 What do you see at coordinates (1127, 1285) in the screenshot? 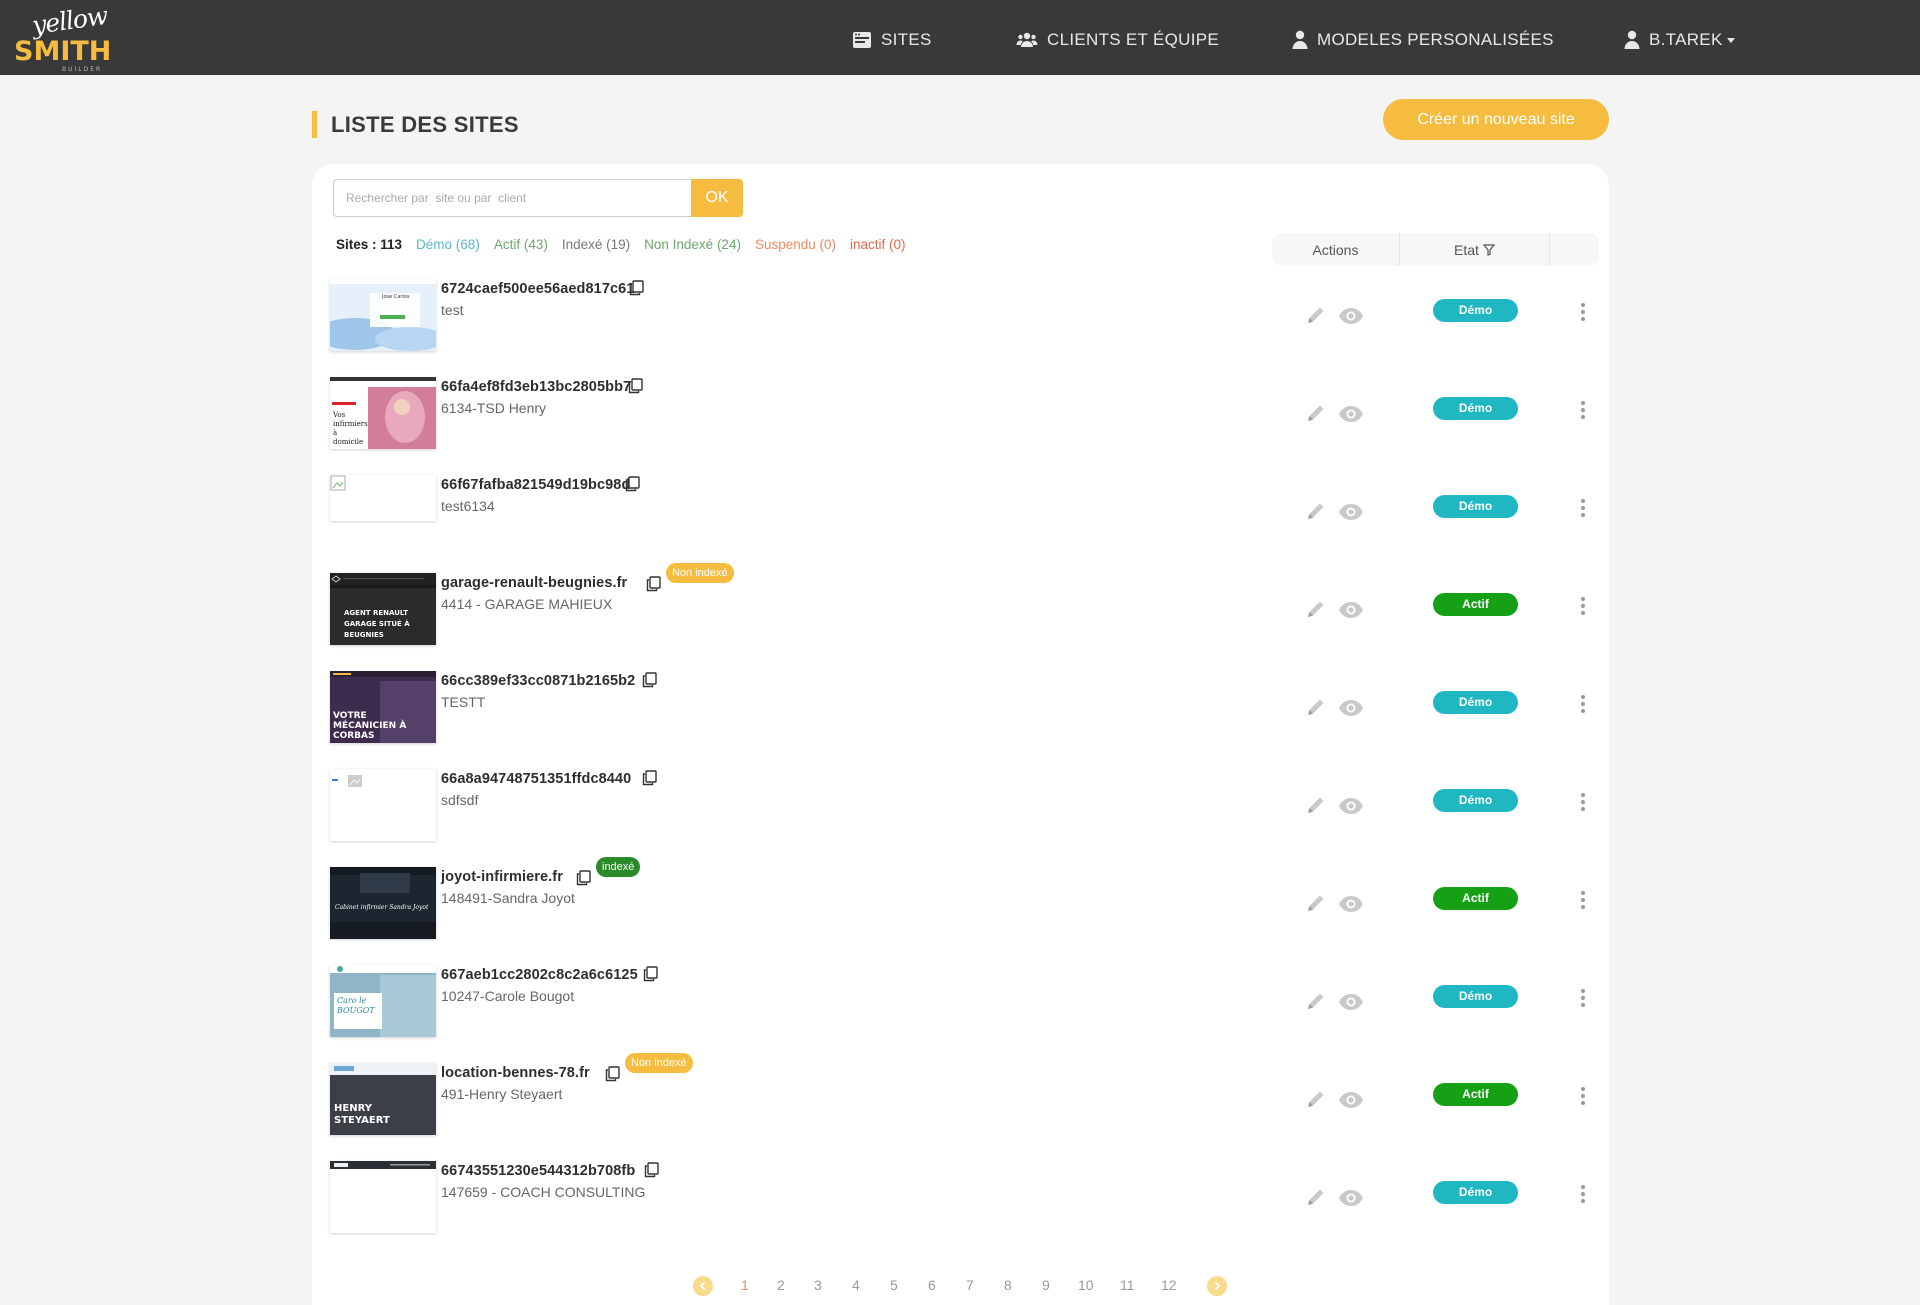
I see `page-link: 11` at bounding box center [1127, 1285].